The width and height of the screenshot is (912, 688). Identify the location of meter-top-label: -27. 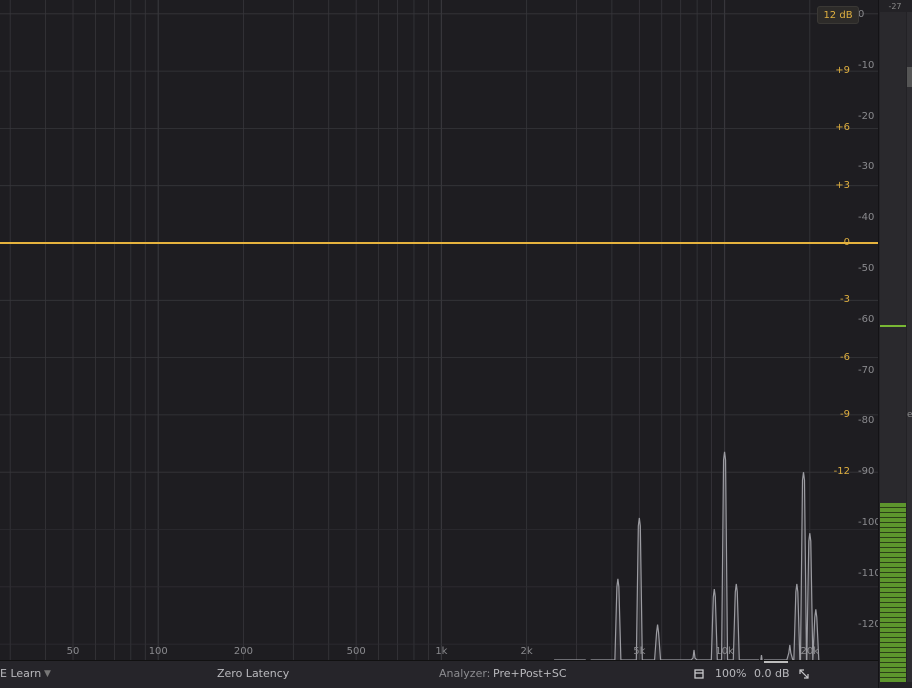
(895, 6).